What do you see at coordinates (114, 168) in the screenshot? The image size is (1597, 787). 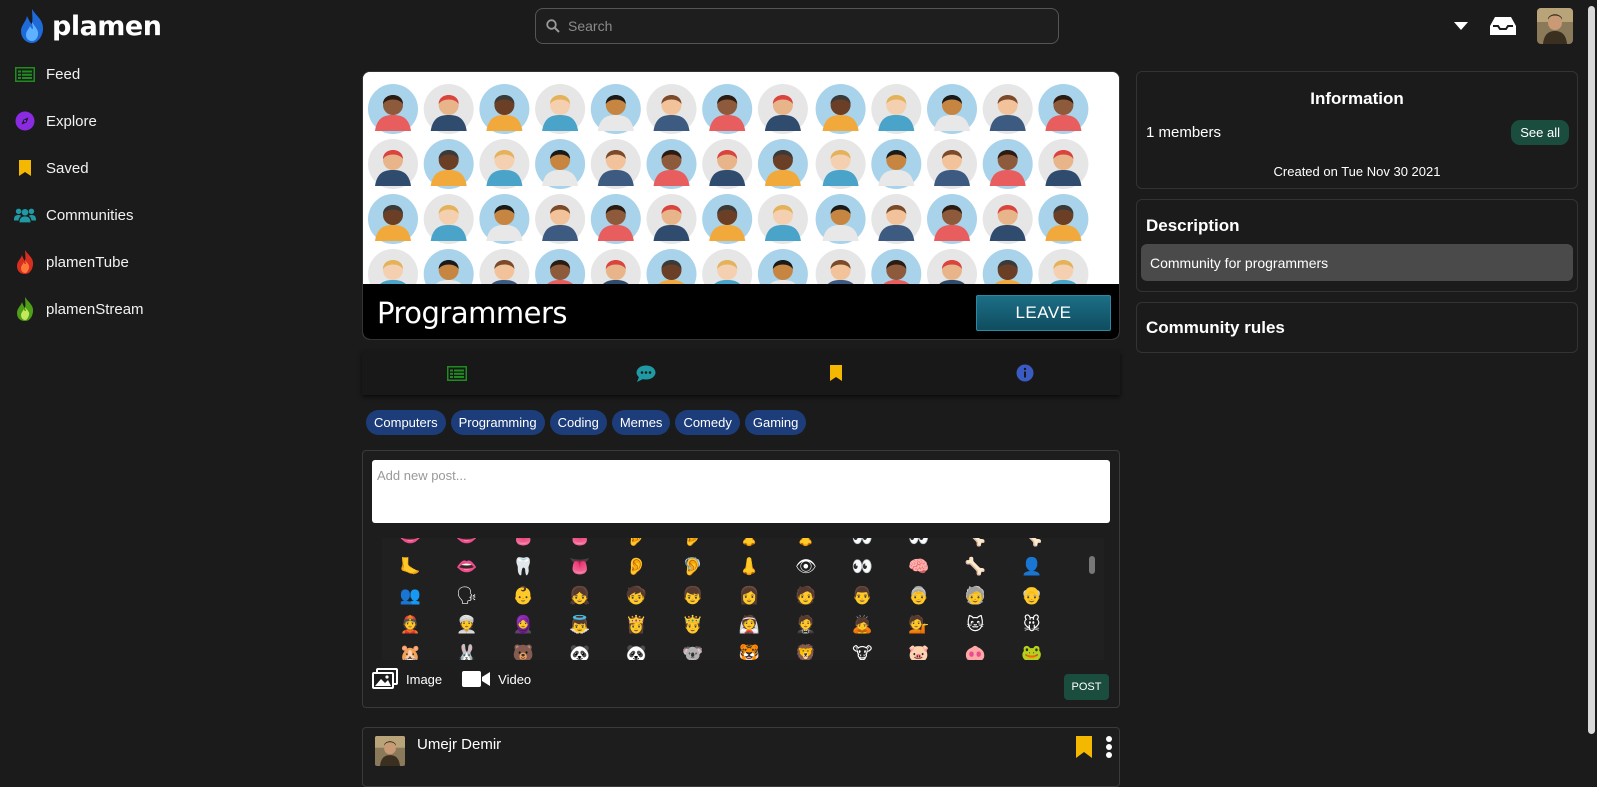 I see `sidebar-item-saved: Saved` at bounding box center [114, 168].